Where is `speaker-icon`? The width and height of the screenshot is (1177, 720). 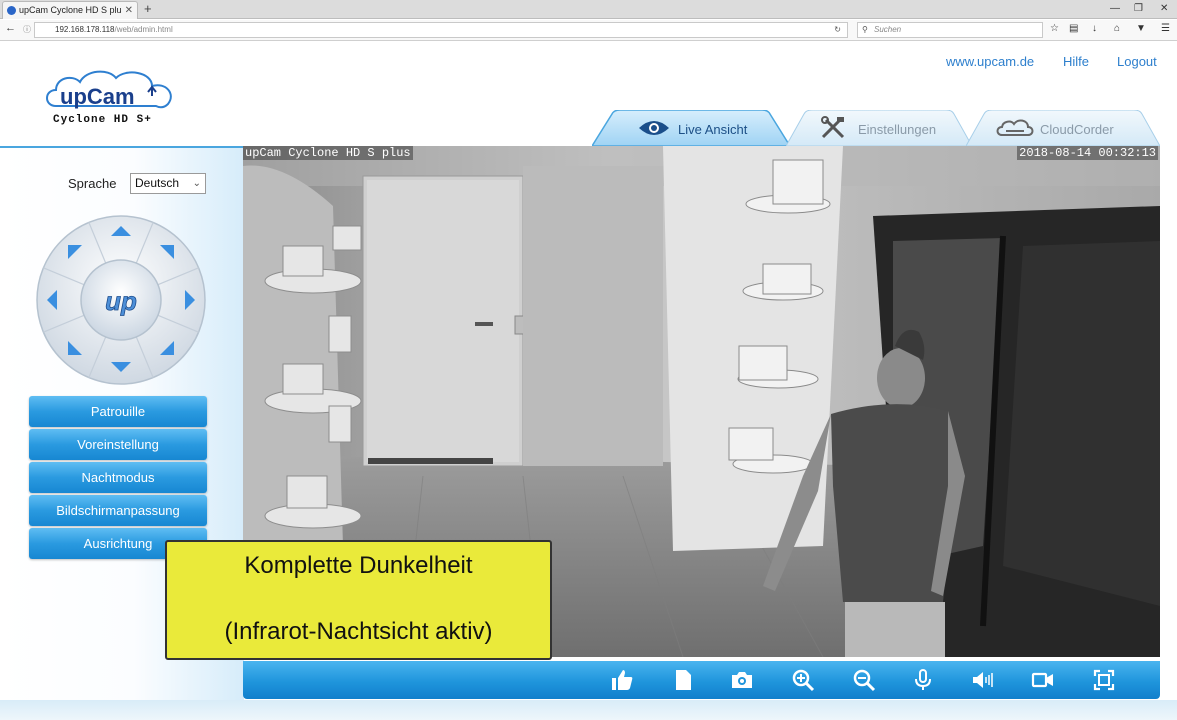 speaker-icon is located at coordinates (983, 680).